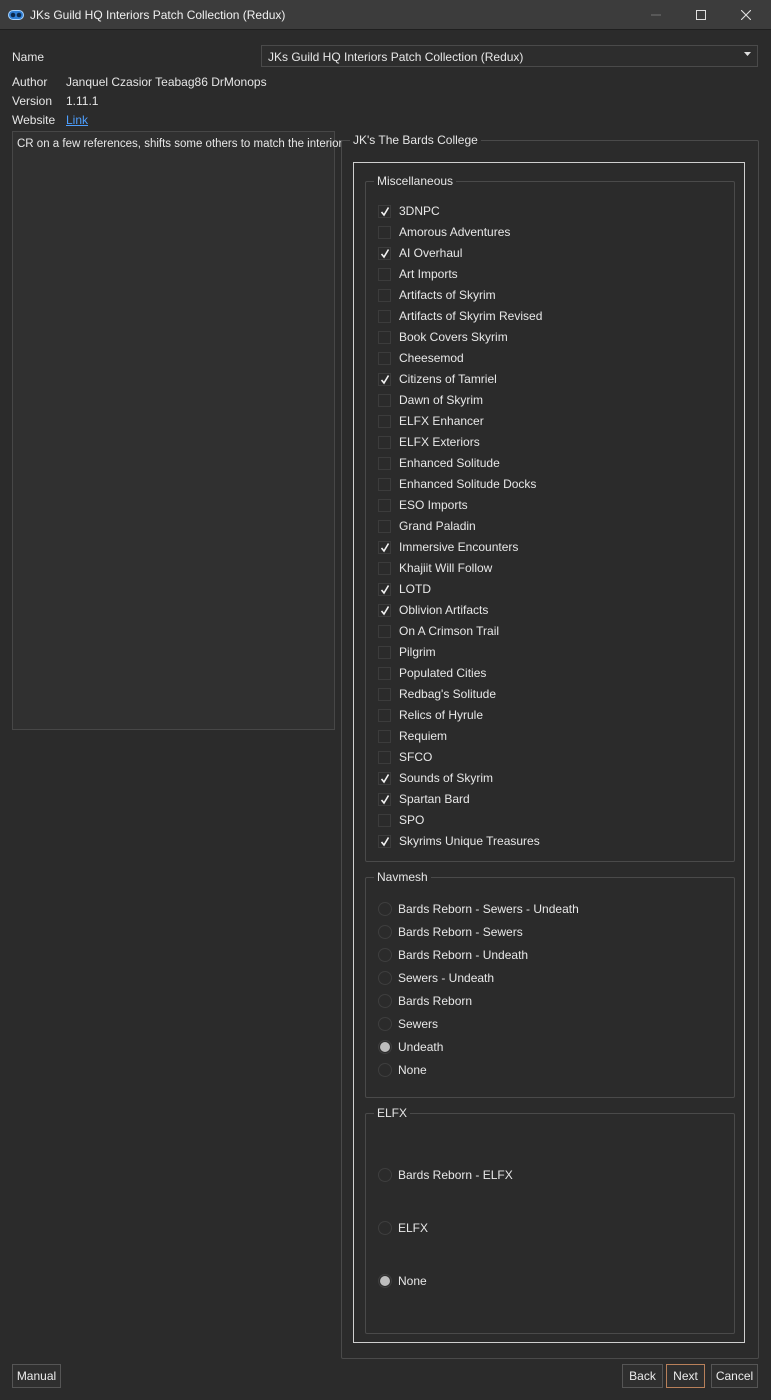  What do you see at coordinates (443, 337) in the screenshot?
I see `misc-option: Book Covers Skyrim` at bounding box center [443, 337].